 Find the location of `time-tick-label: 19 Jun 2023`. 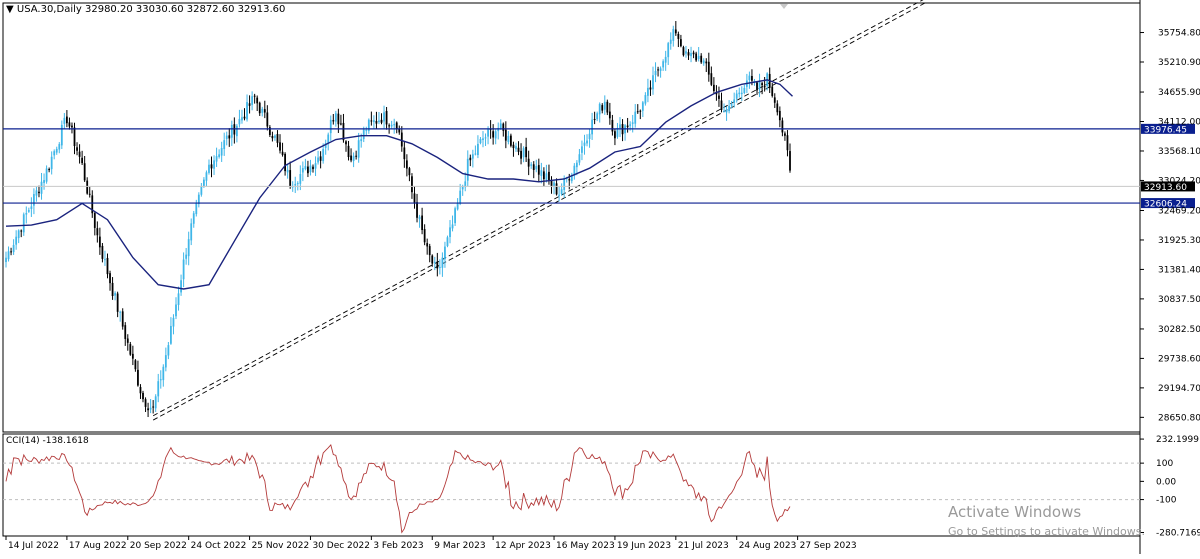

time-tick-label: 19 Jun 2023 is located at coordinates (644, 546).